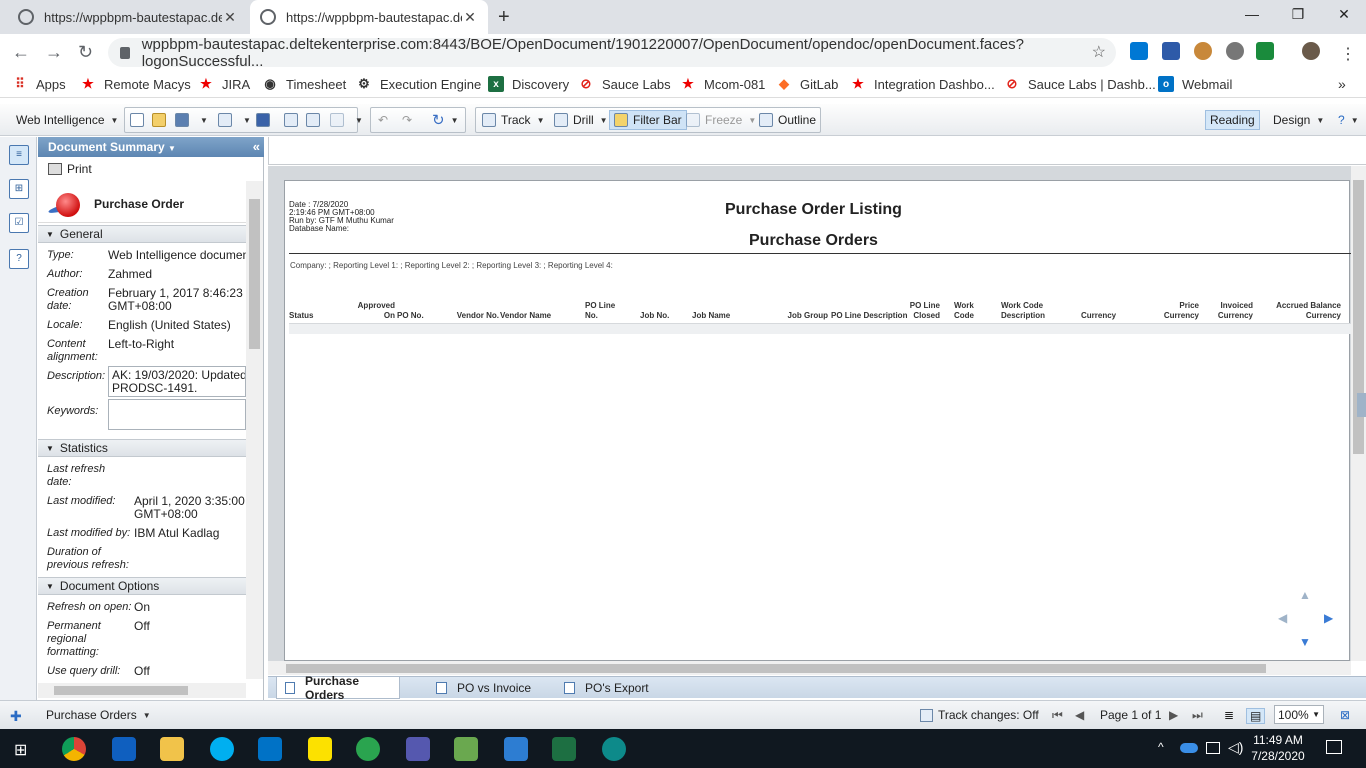 This screenshot has width=1366, height=768. I want to click on keywords-field, so click(177, 414).